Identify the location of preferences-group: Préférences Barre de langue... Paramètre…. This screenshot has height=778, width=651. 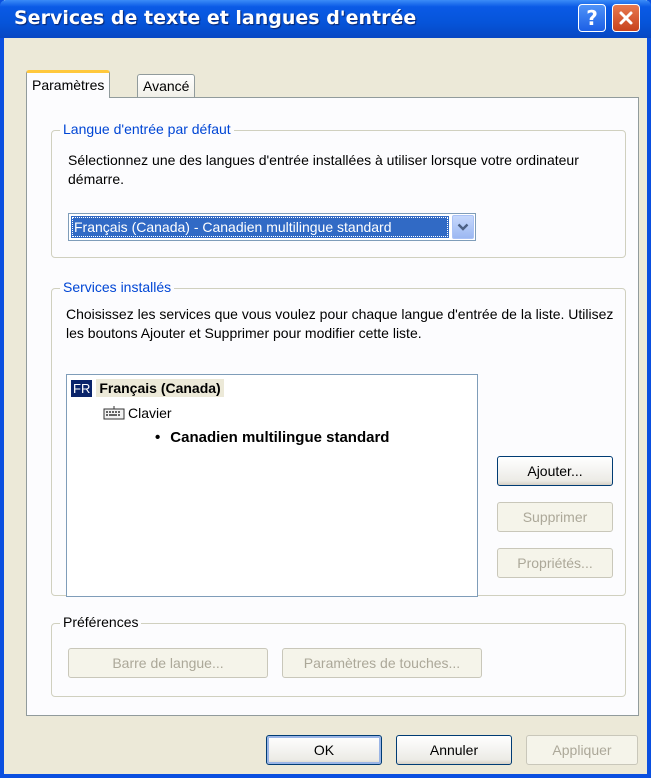
(338, 655).